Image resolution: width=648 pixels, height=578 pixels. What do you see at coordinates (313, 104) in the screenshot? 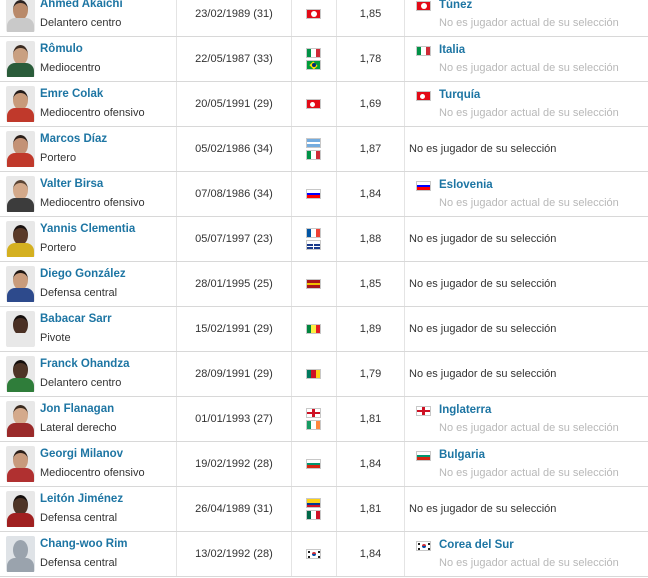
I see `flag-tr-icon` at bounding box center [313, 104].